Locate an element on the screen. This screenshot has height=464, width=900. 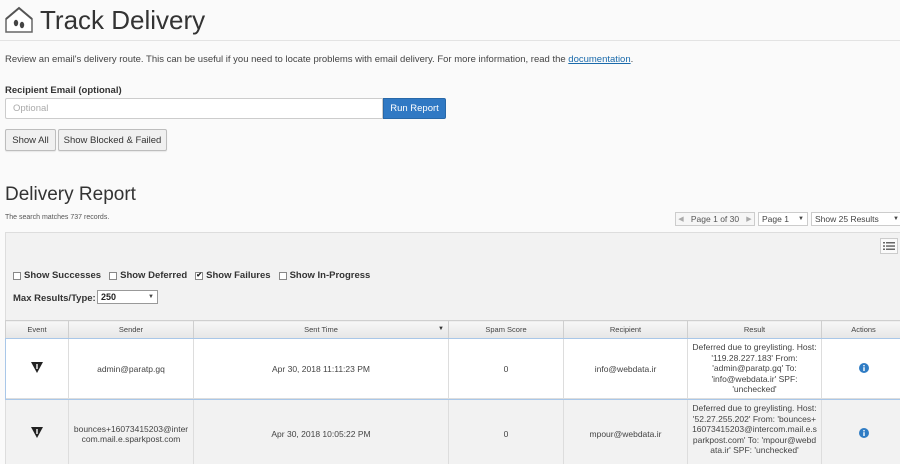
pager-text: Page 1 of 30 is located at coordinates (715, 219).